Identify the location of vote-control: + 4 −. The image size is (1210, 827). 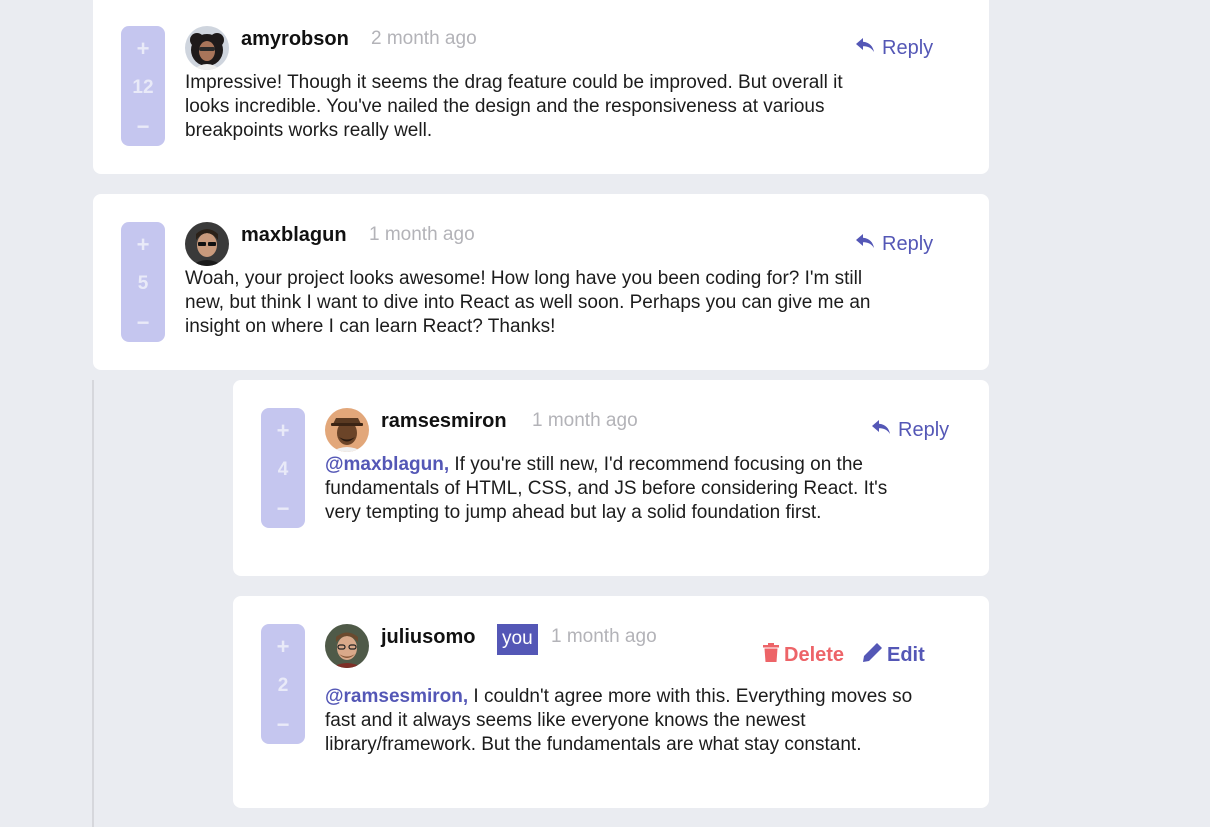
(283, 468).